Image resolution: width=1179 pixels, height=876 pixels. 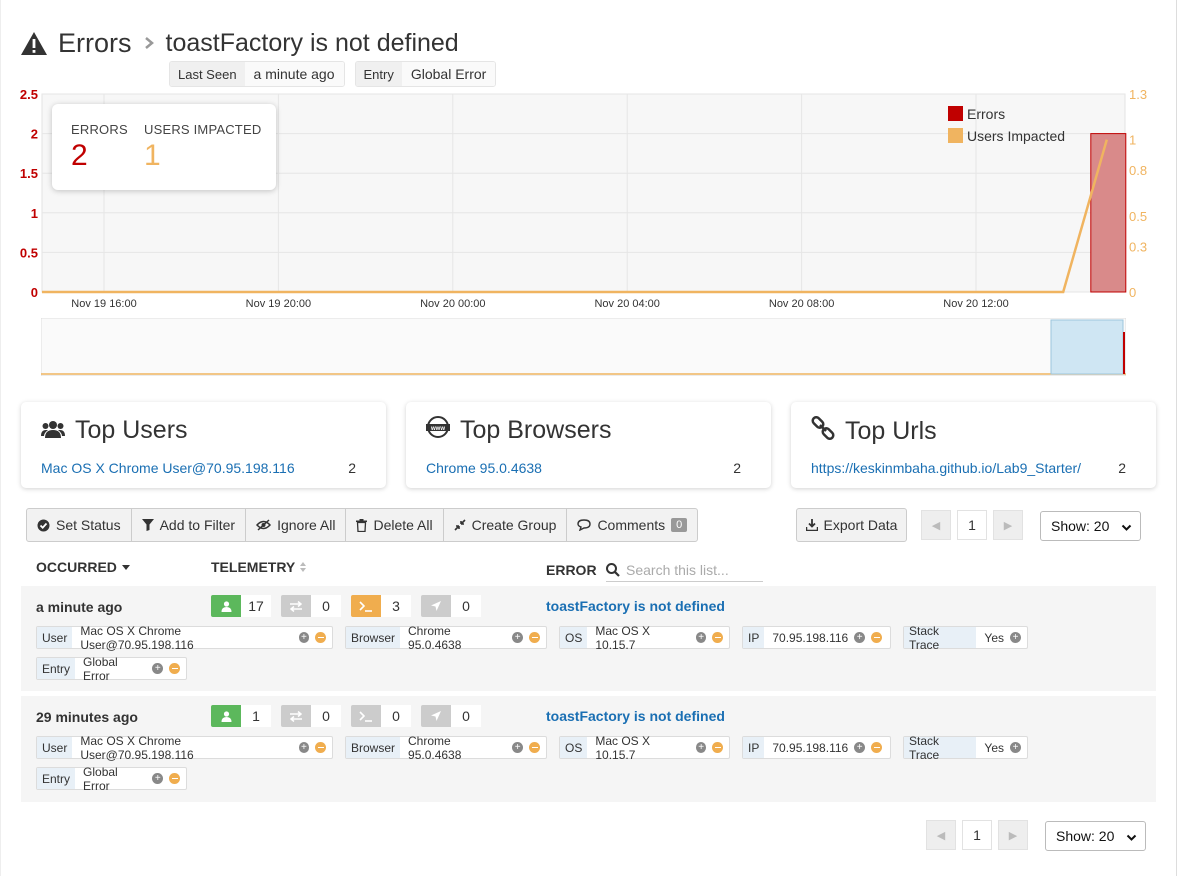 What do you see at coordinates (34, 43) in the screenshot?
I see `warning-icon` at bounding box center [34, 43].